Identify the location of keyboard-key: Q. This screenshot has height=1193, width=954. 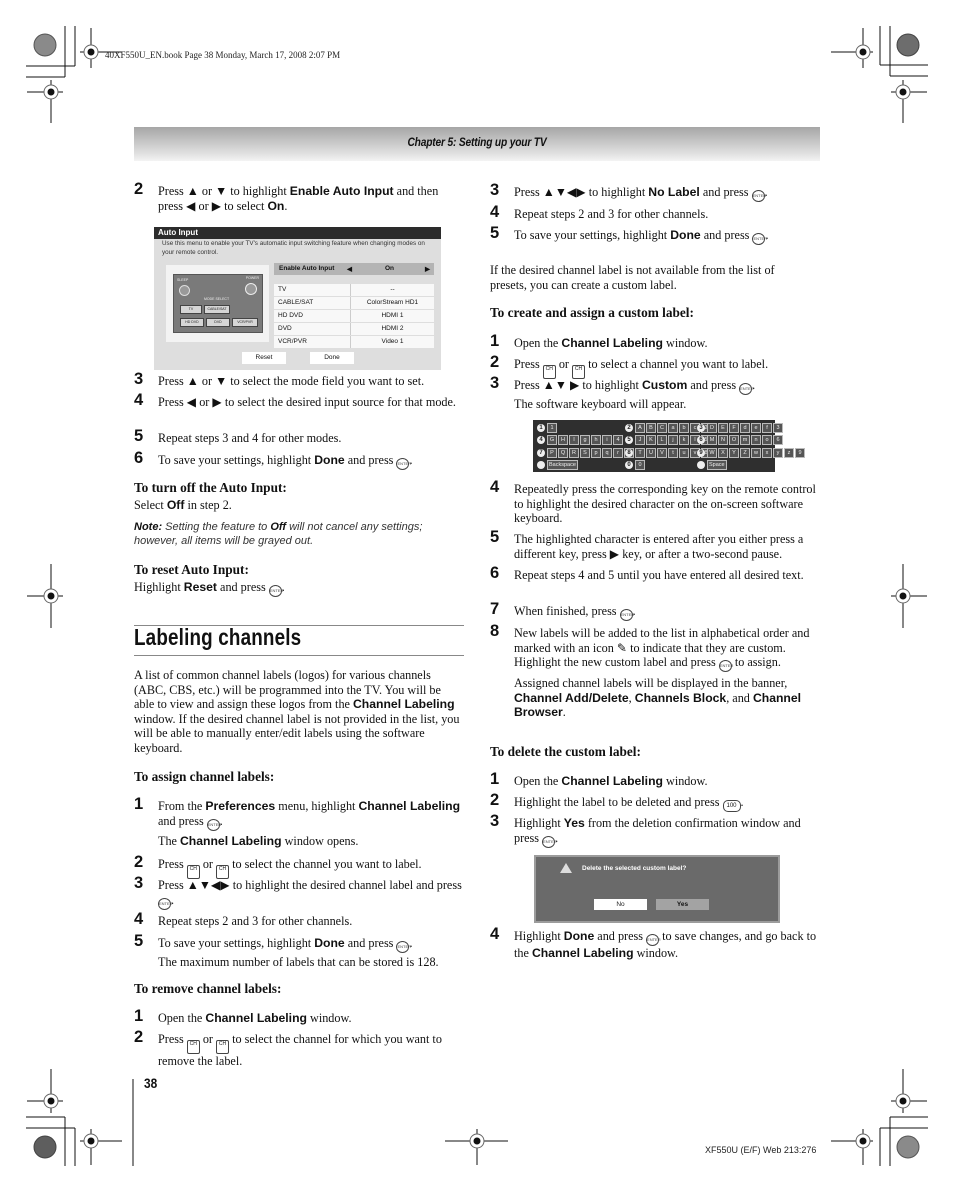
(563, 452).